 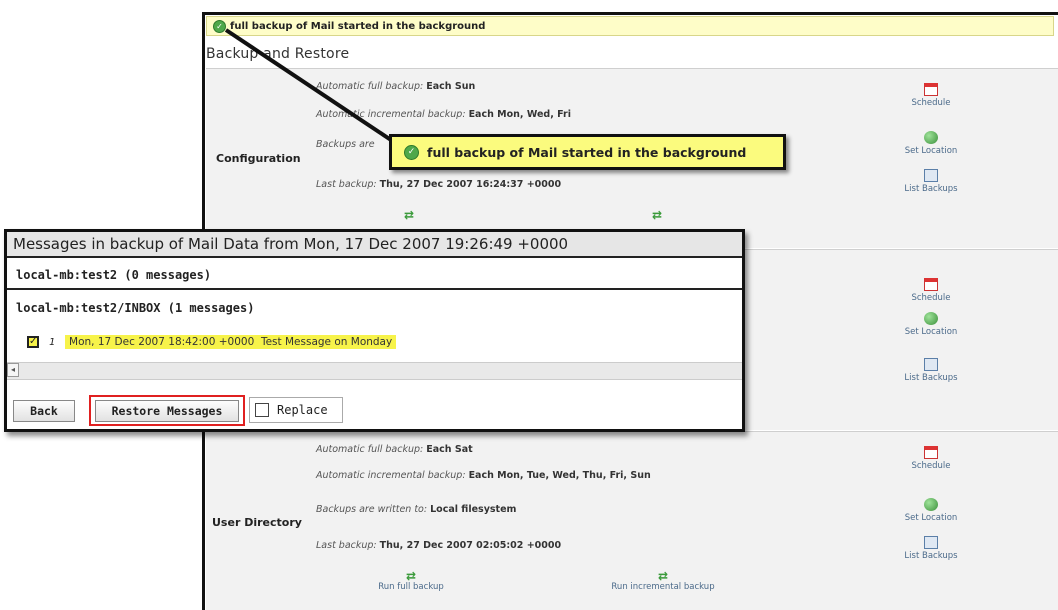 I want to click on check-circle-icon: ✓, so click(x=411, y=152).